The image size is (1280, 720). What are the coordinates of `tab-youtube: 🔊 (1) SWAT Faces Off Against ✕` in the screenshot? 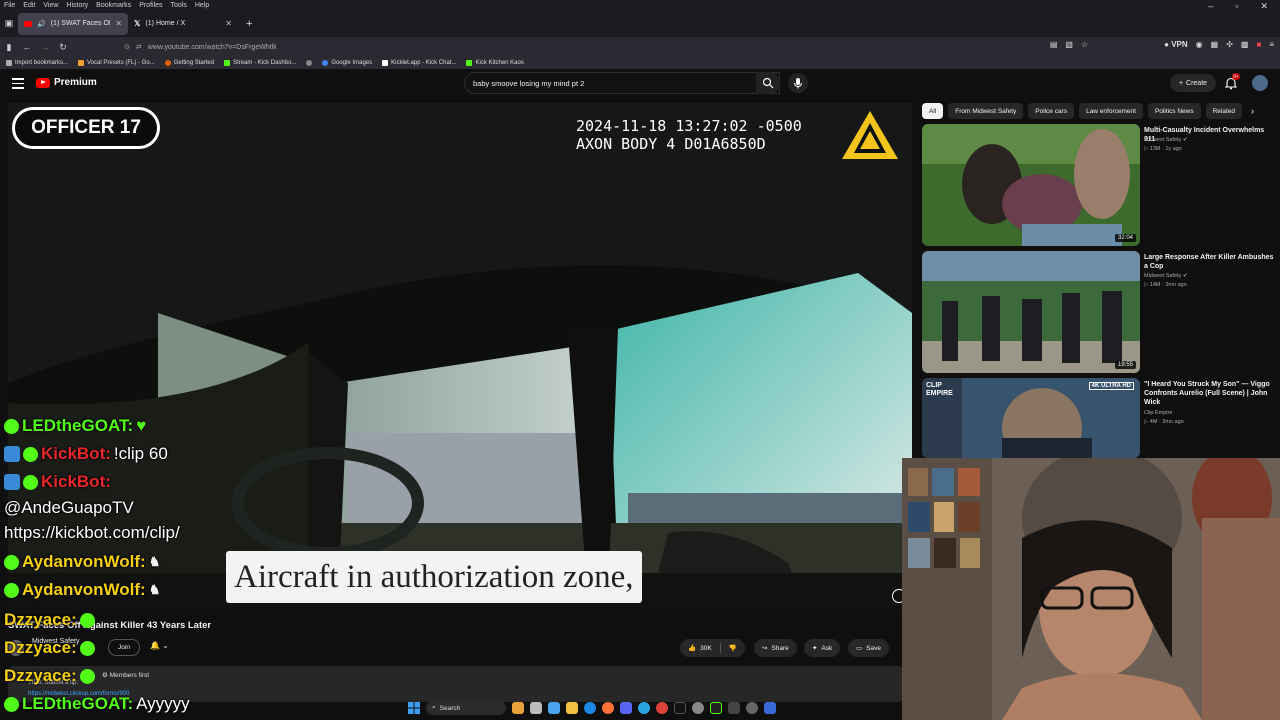 It's located at (73, 23).